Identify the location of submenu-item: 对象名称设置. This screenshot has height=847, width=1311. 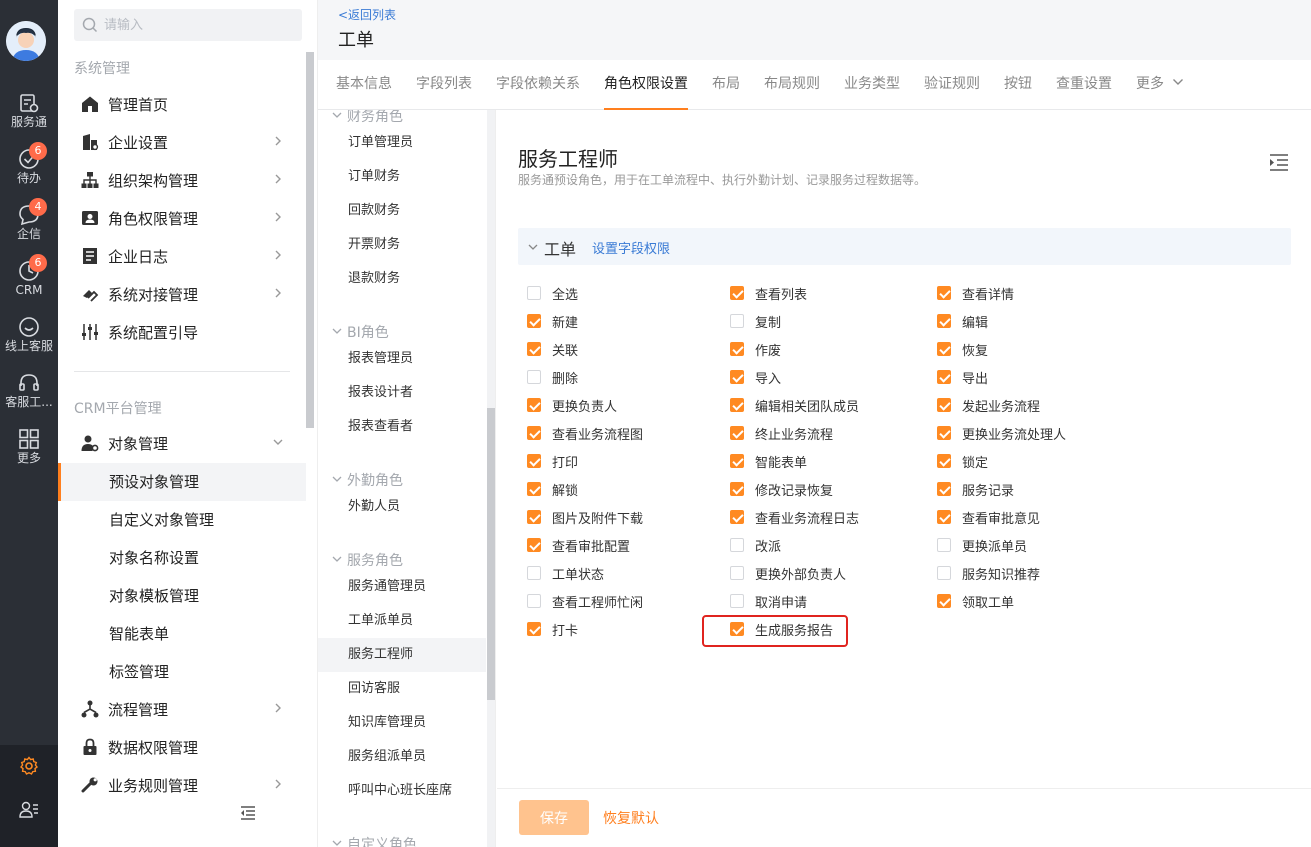
(182, 558).